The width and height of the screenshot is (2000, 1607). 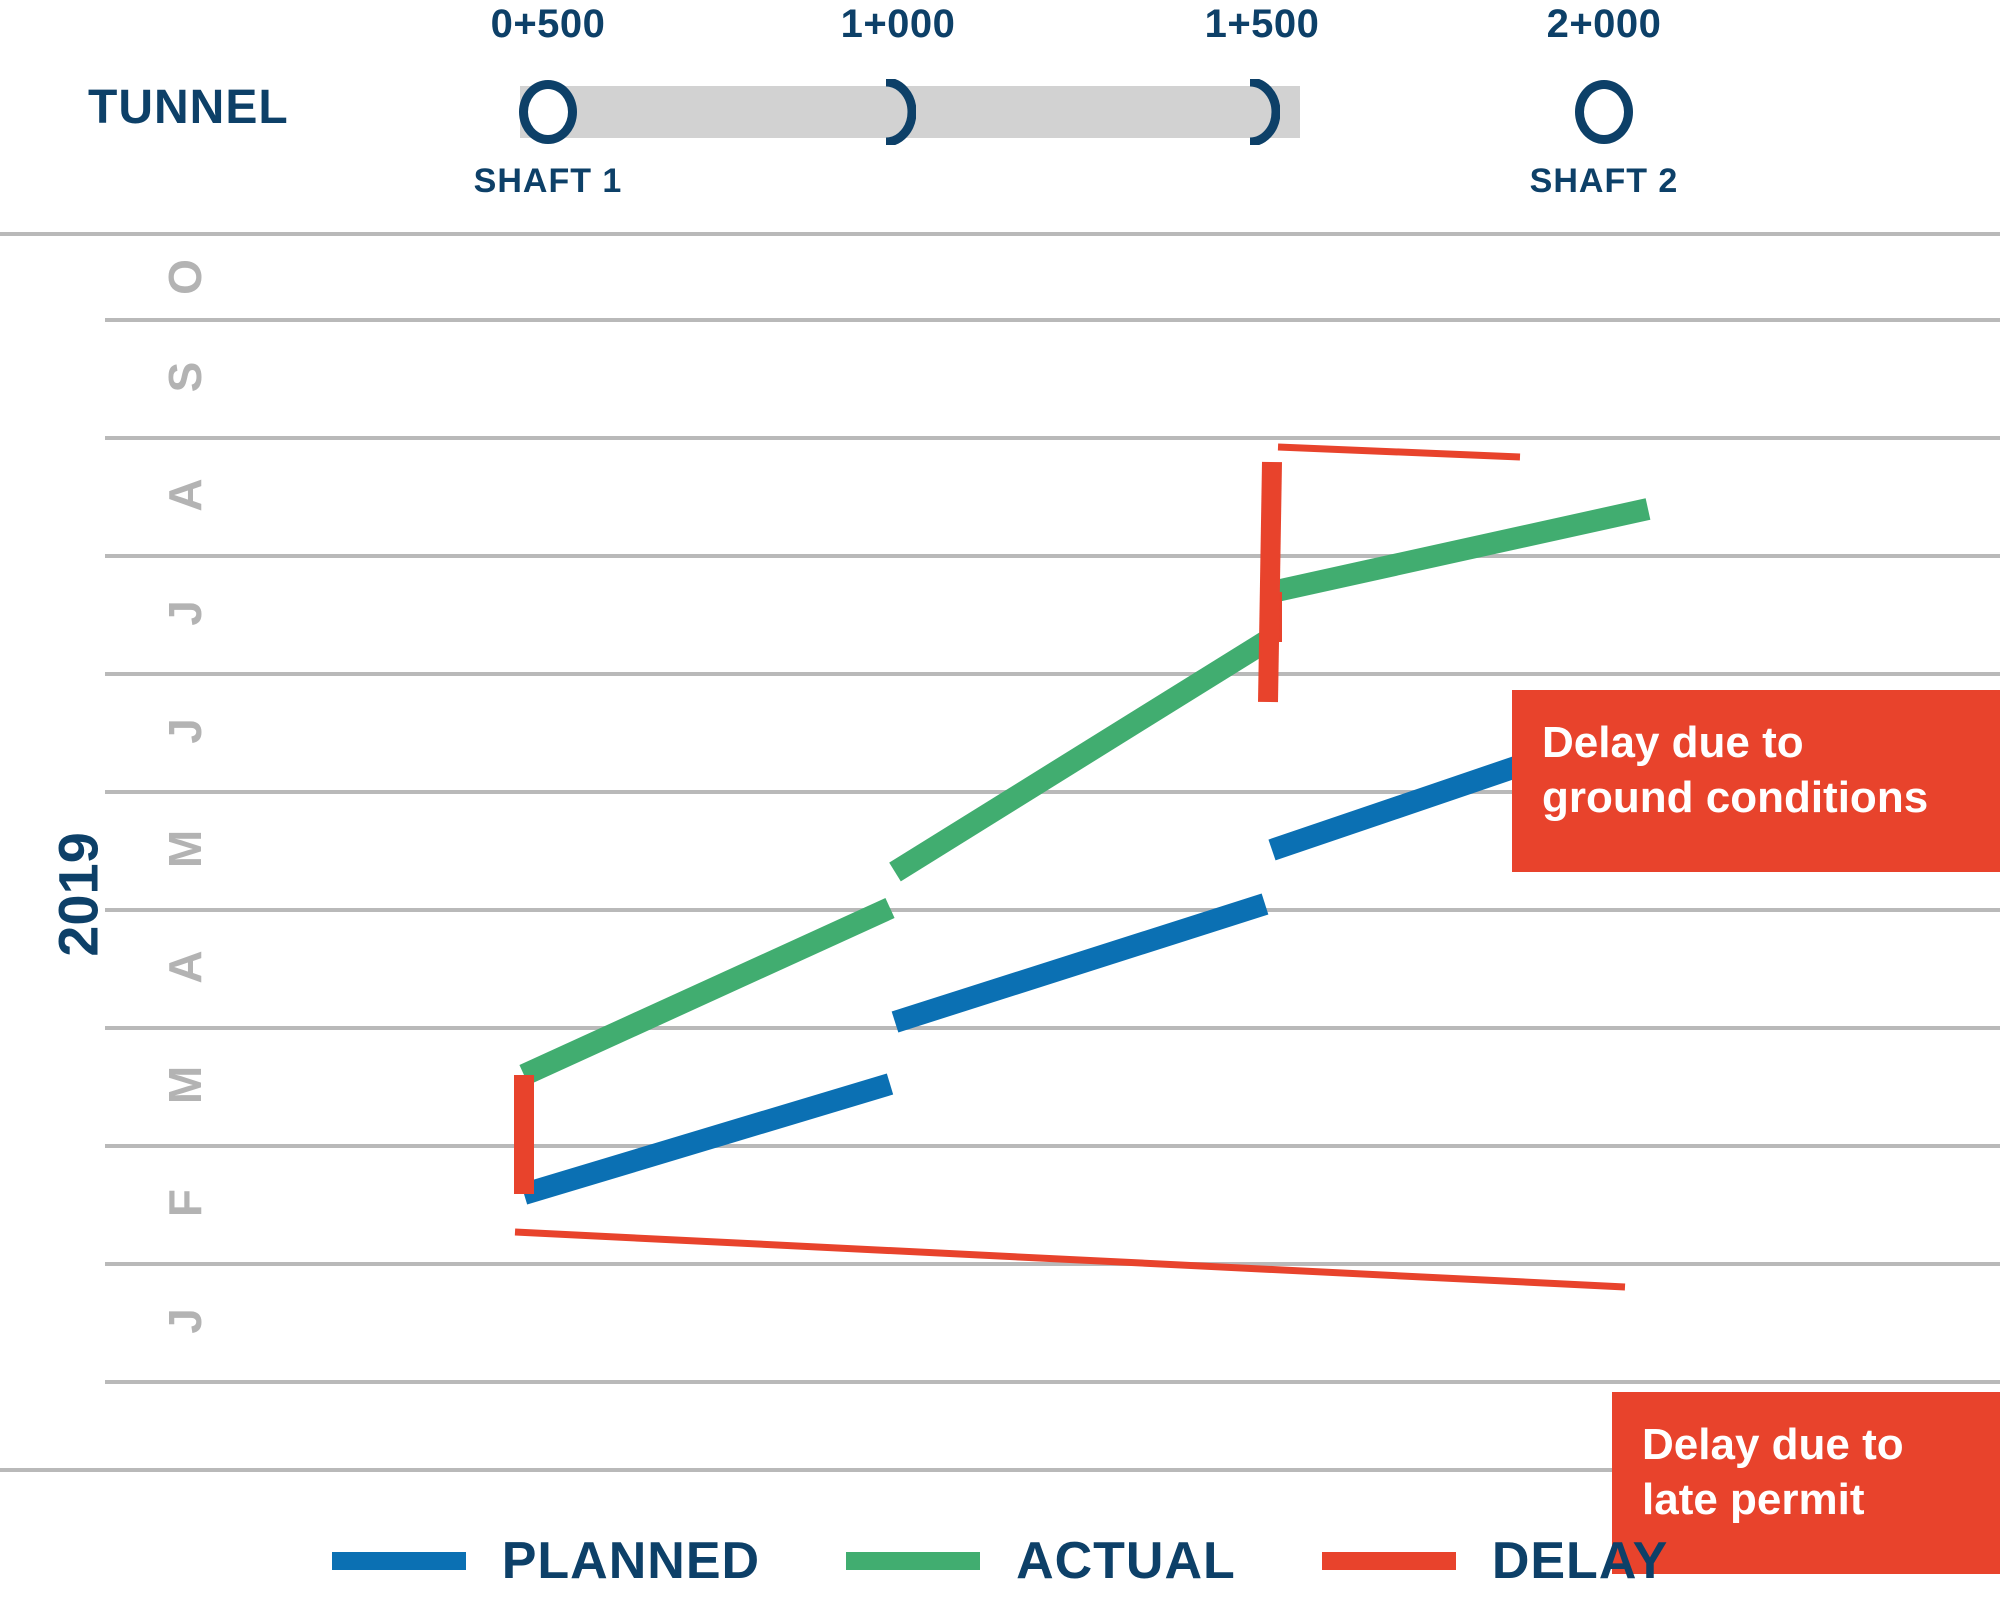 I want to click on delay-bar-ground-conditions, so click(x=1270, y=582).